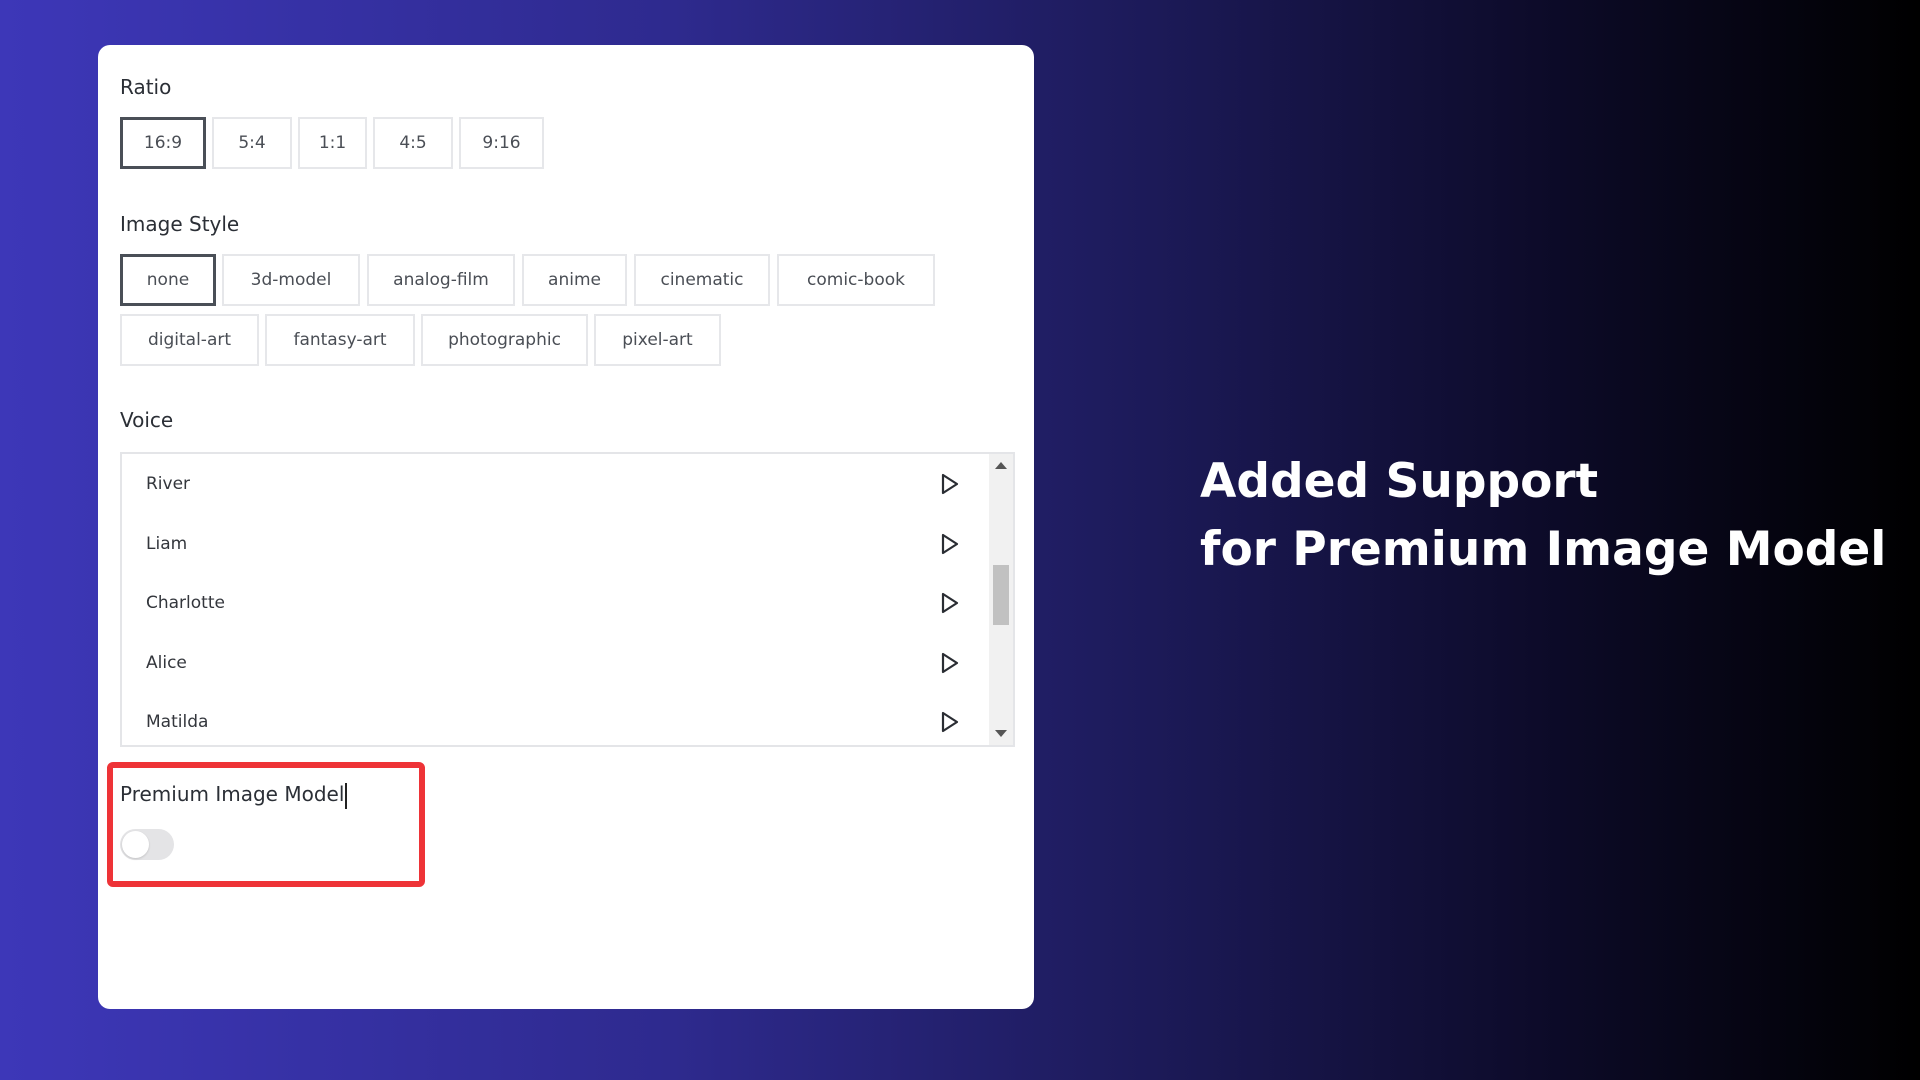 The width and height of the screenshot is (1920, 1080). What do you see at coordinates (185, 603) in the screenshot?
I see `voice-name: Charlotte` at bounding box center [185, 603].